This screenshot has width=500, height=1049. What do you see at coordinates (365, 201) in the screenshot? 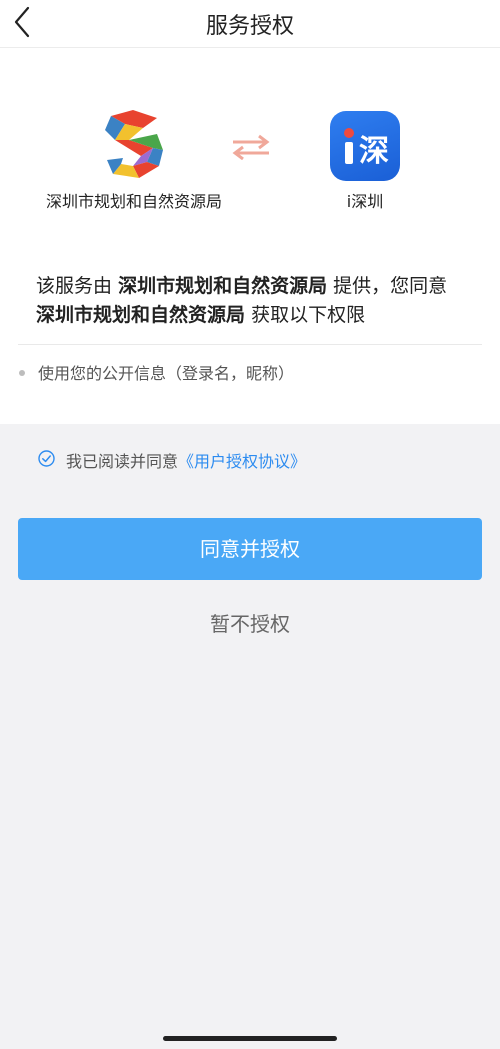
I see `app-name: i深圳` at bounding box center [365, 201].